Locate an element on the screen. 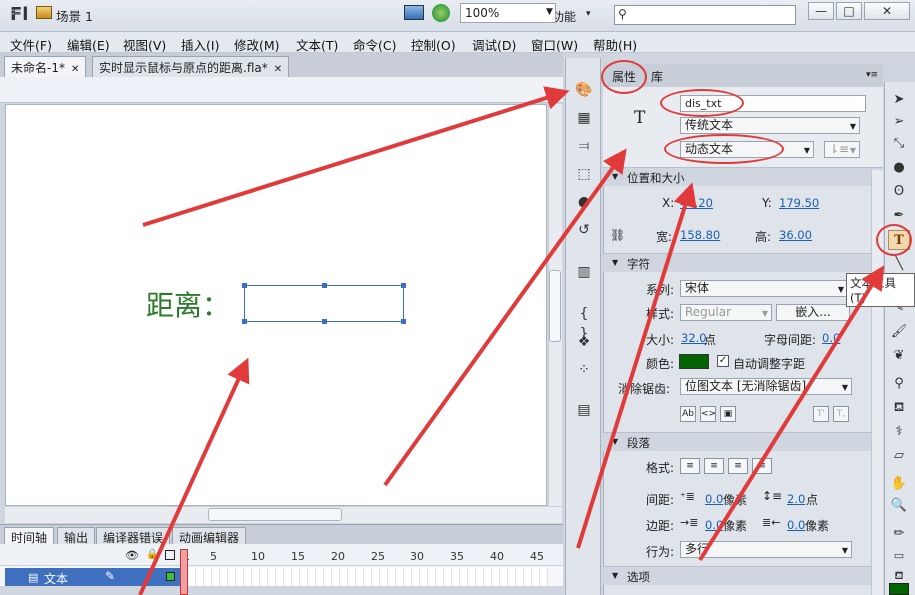  eyedropper-tool-icon: ⚕ is located at coordinates (899, 432).